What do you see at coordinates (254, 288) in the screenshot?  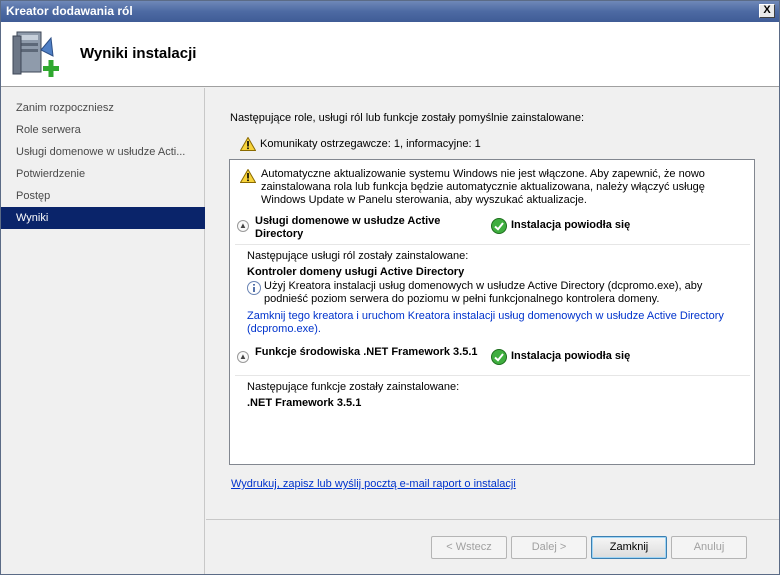 I see `info-icon` at bounding box center [254, 288].